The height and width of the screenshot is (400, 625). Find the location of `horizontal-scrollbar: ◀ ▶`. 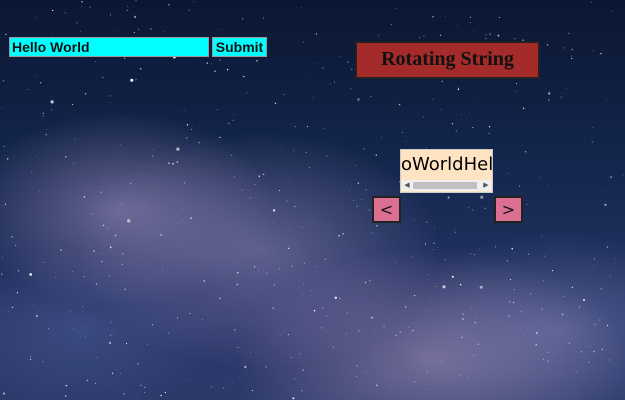

horizontal-scrollbar: ◀ ▶ is located at coordinates (446, 185).